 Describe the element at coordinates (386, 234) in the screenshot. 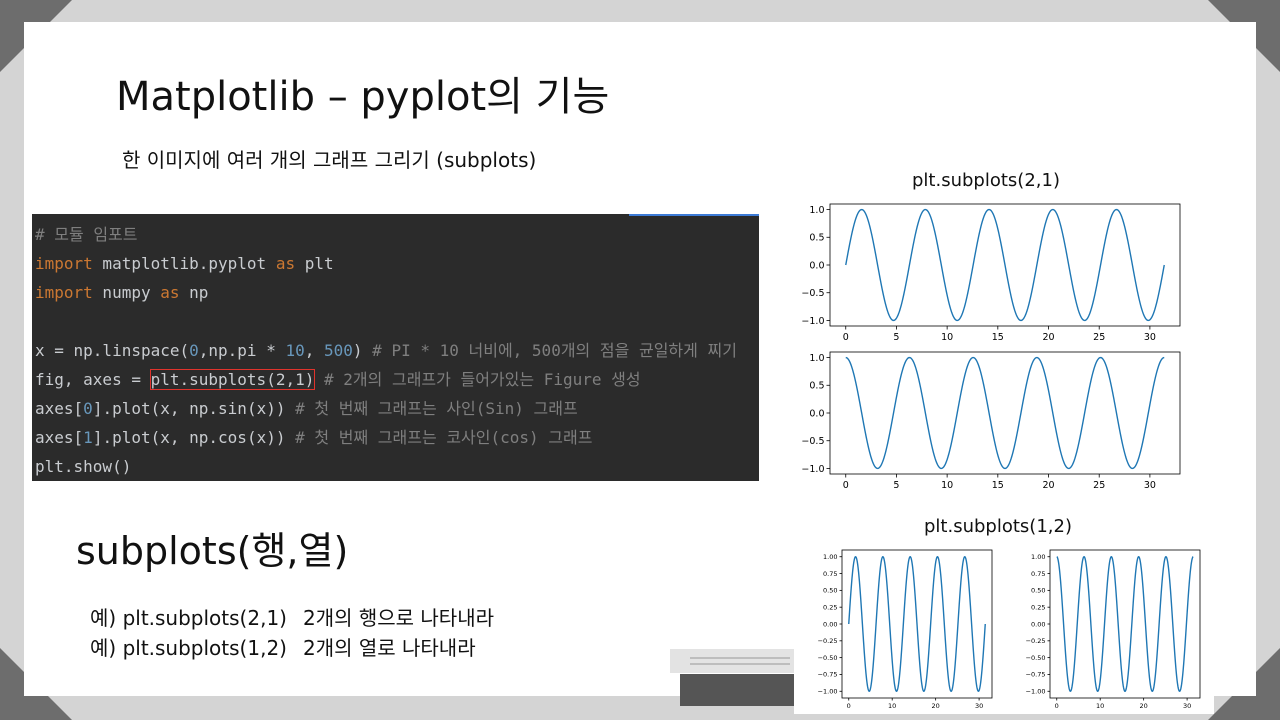

I see `code-line: # 모듈 임포트` at that location.